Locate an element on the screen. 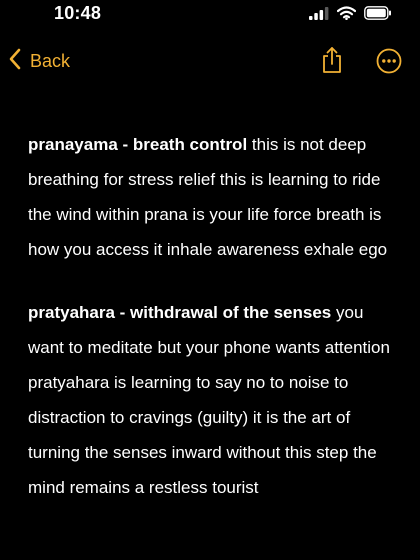  status-time: 10:48 is located at coordinates (78, 13).